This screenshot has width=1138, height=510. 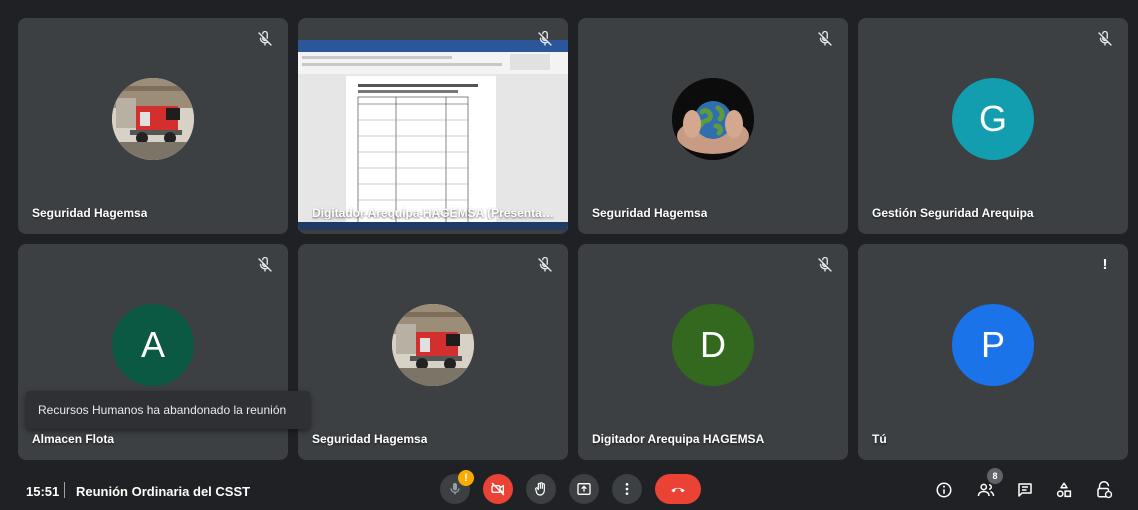 I want to click on chat-button, so click(x=1025, y=490).